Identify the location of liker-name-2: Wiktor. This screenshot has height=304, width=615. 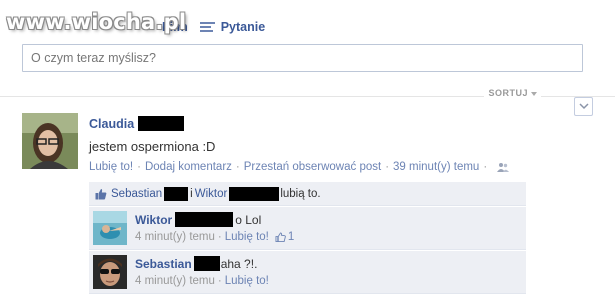
(211, 194).